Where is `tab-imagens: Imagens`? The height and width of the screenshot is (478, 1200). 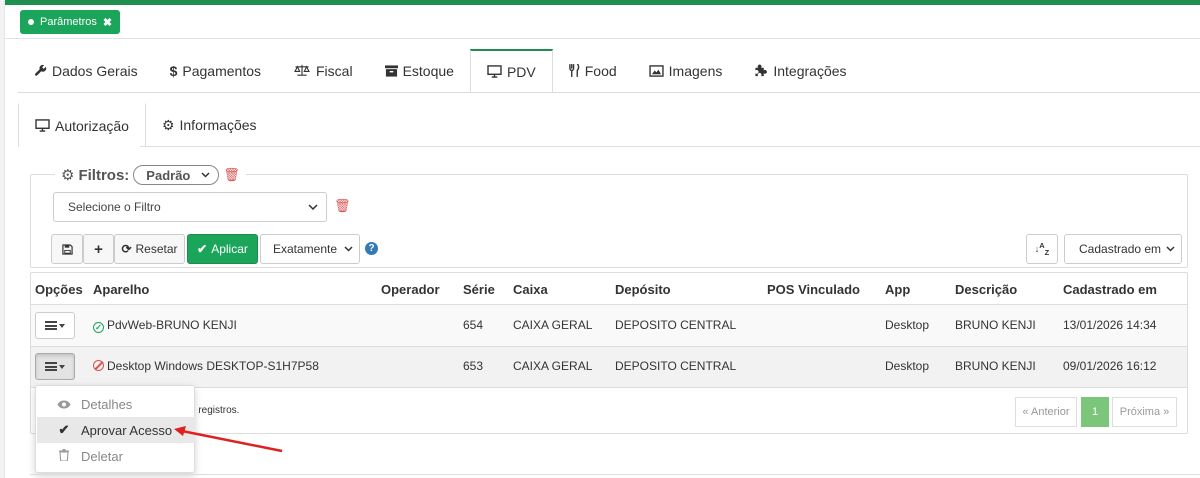
tab-imagens: Imagens is located at coordinates (685, 71).